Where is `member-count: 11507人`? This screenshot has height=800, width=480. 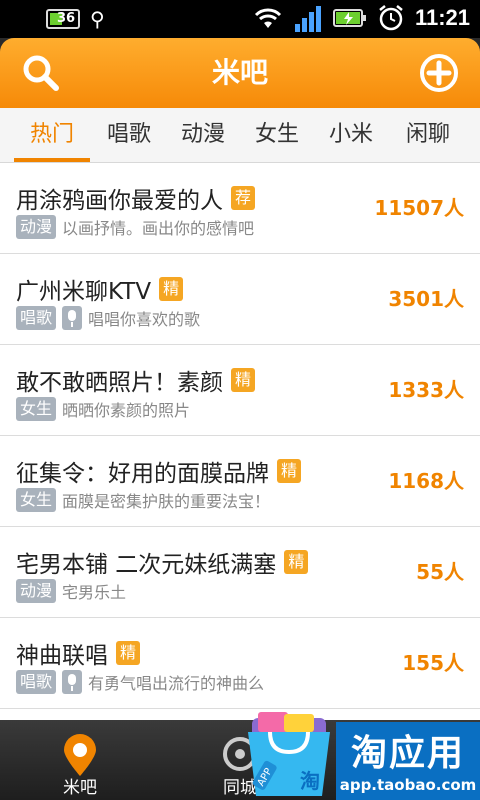 member-count: 11507人 is located at coordinates (419, 208).